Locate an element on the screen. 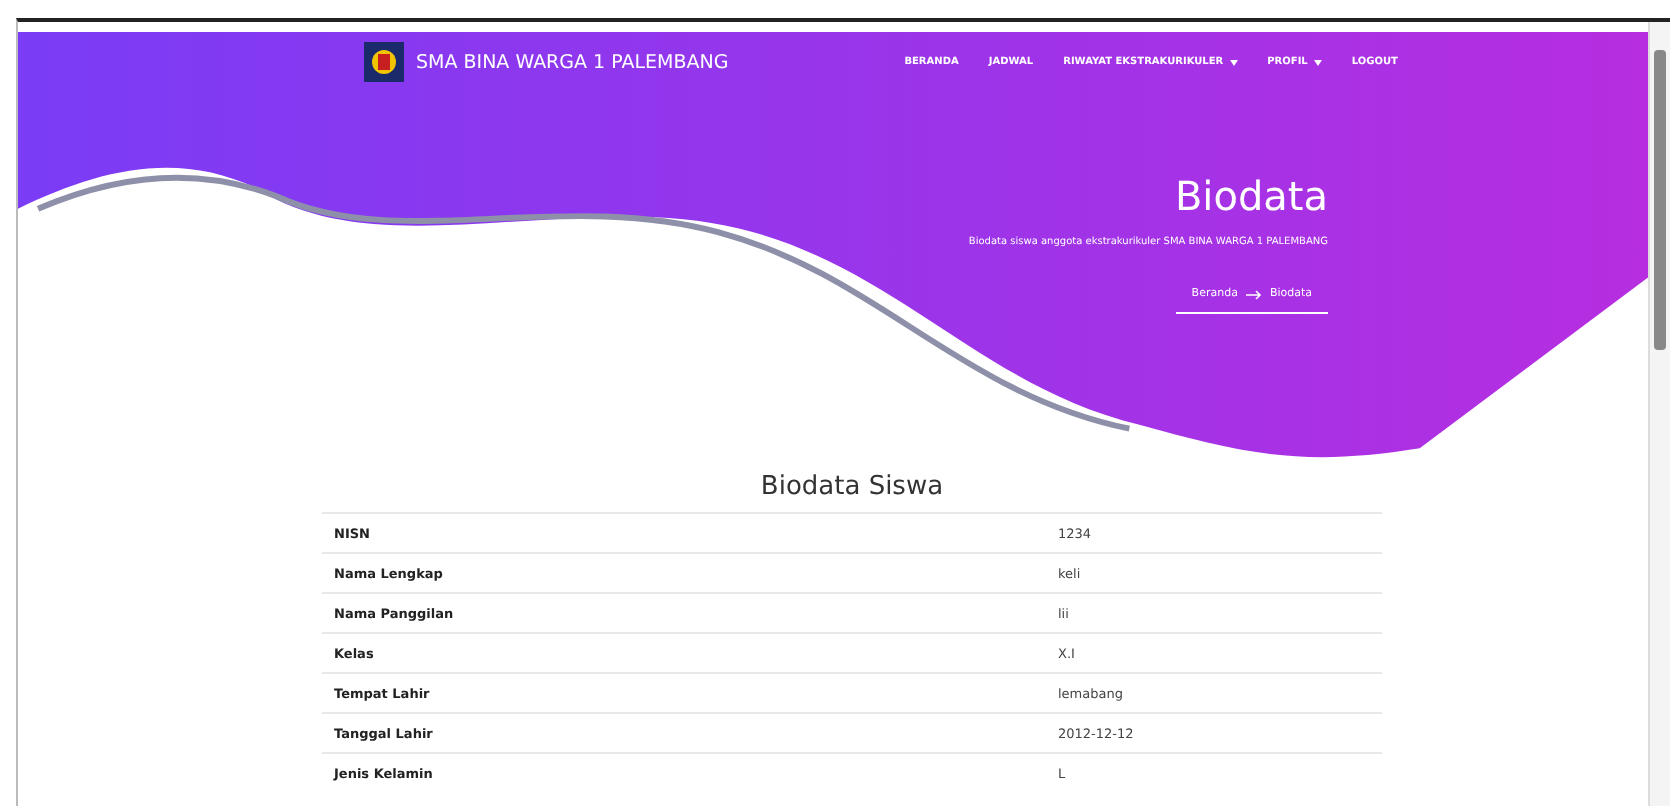 The height and width of the screenshot is (806, 1670). scrollbar is located at coordinates (1659, 414).